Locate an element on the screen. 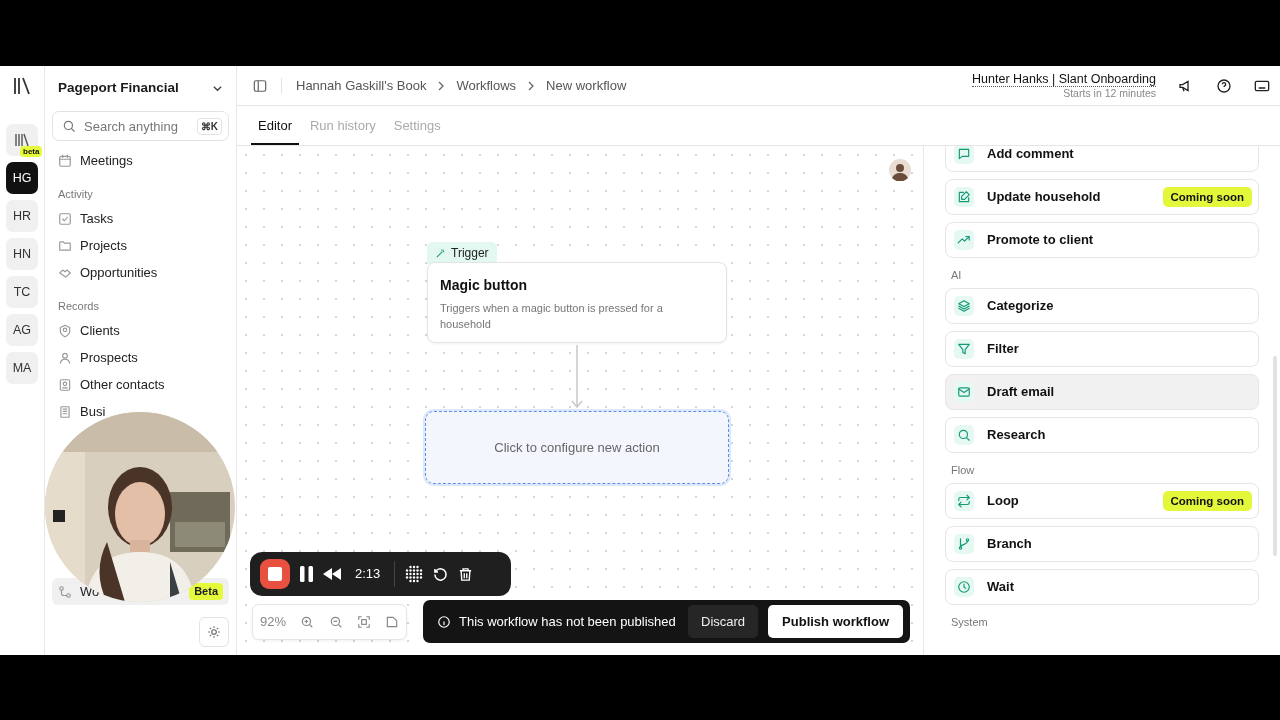 The height and width of the screenshot is (720, 1280). sidebar-toggle-icon is located at coordinates (260, 85).